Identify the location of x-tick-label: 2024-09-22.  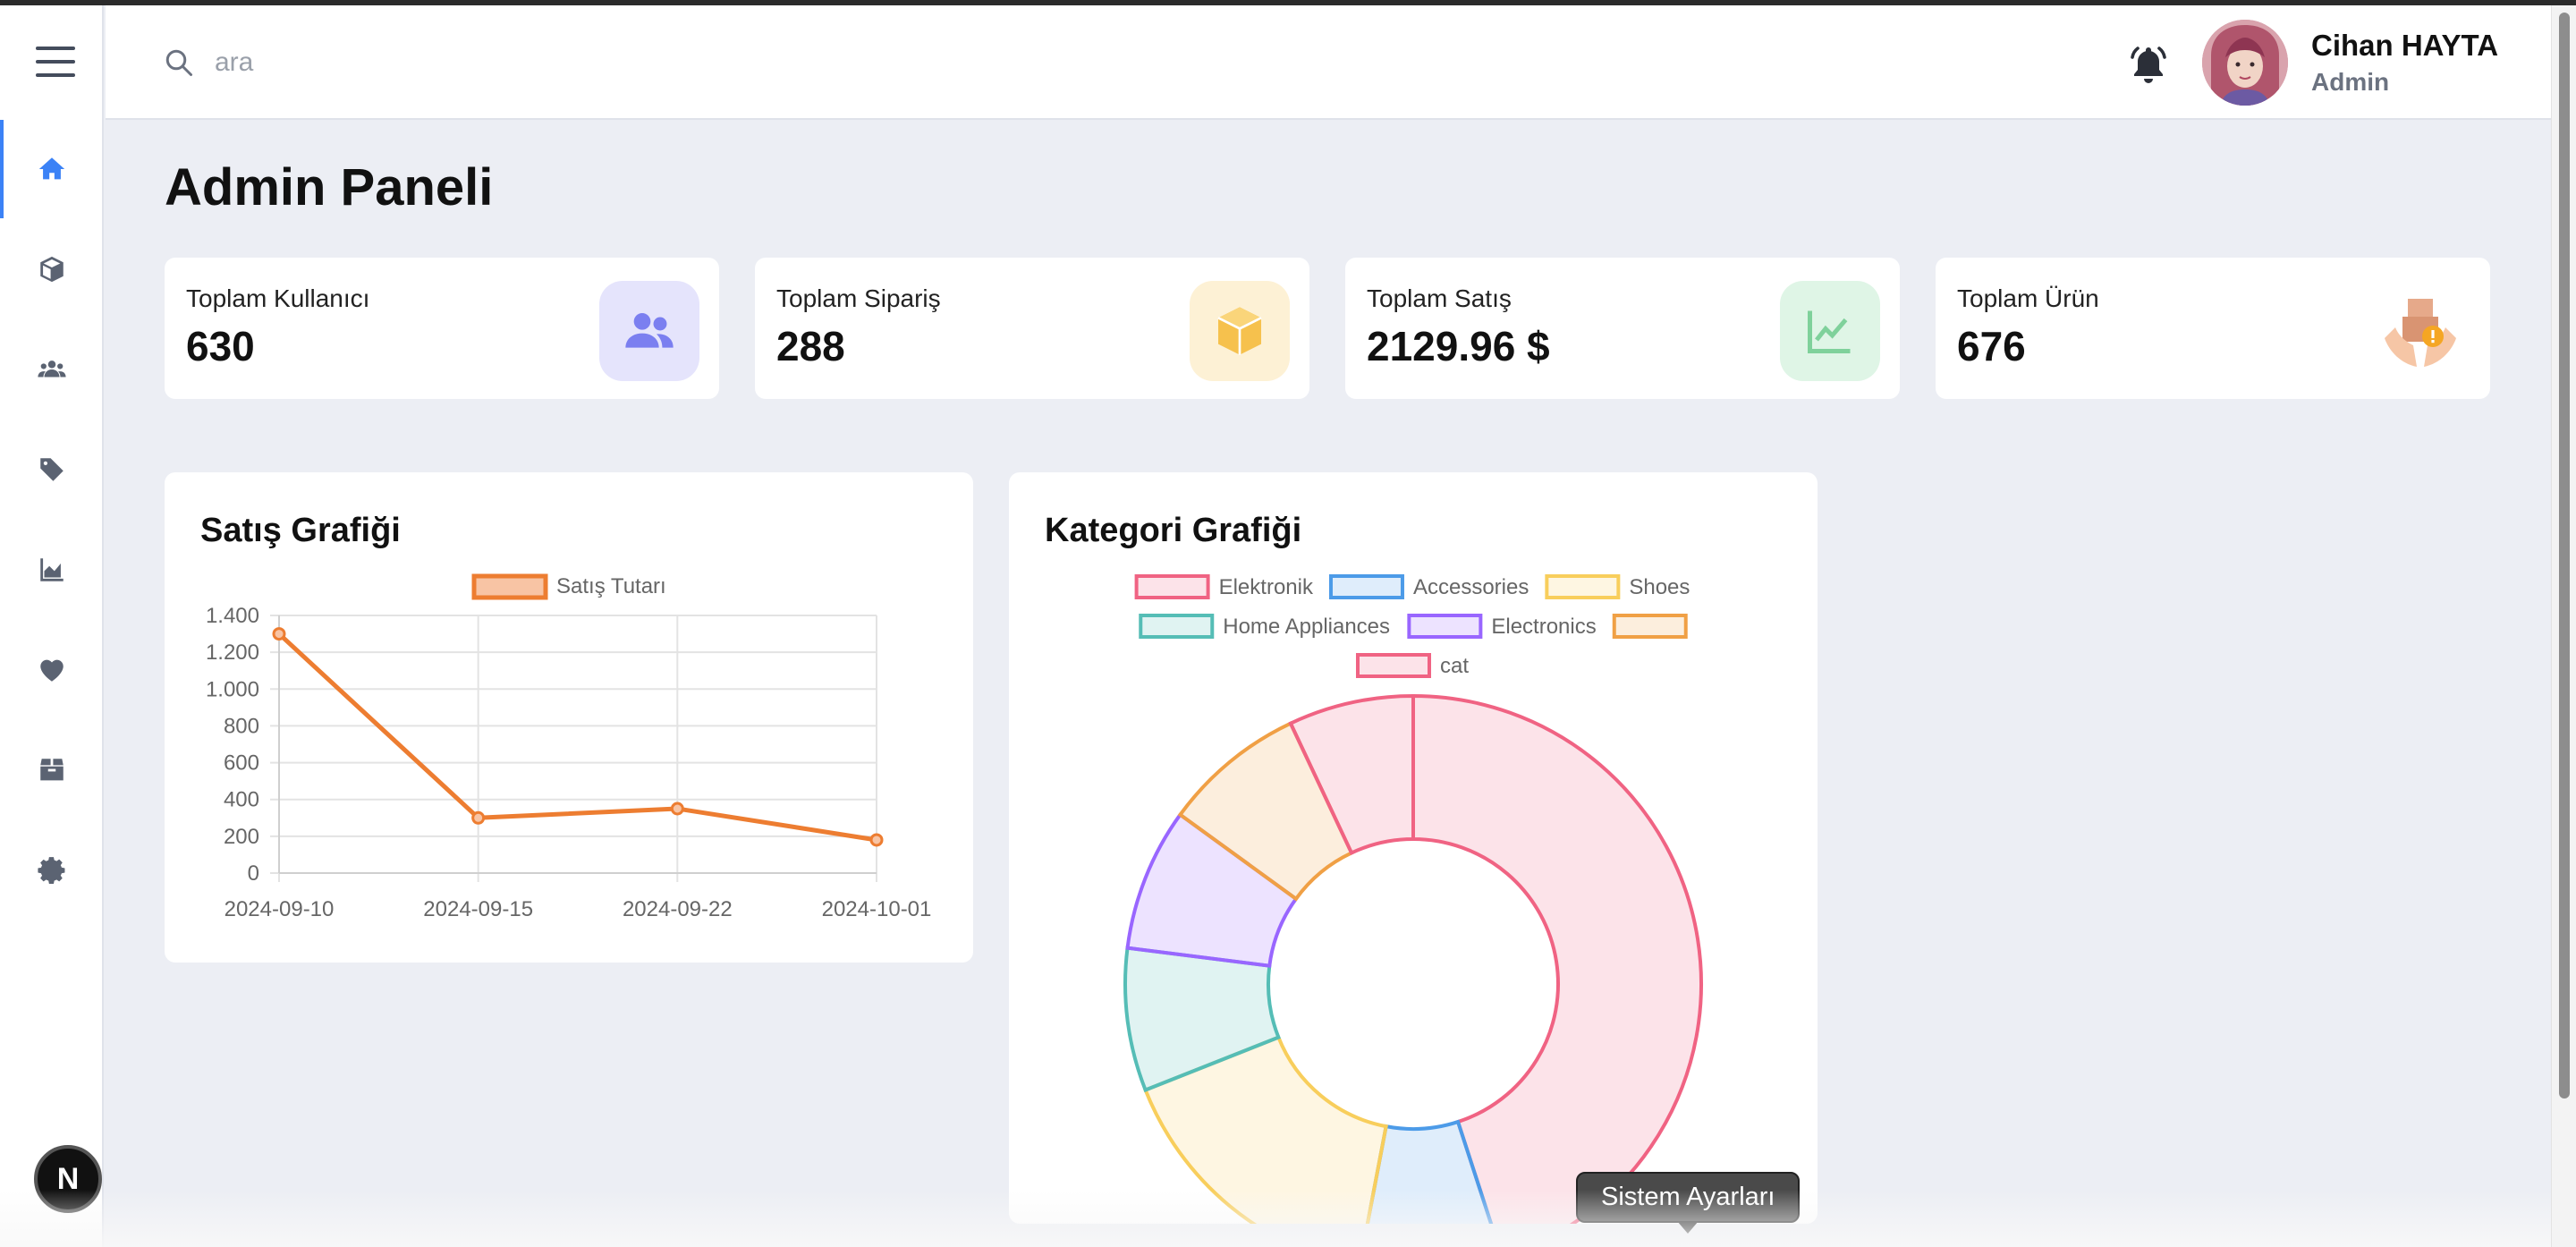
(678, 909).